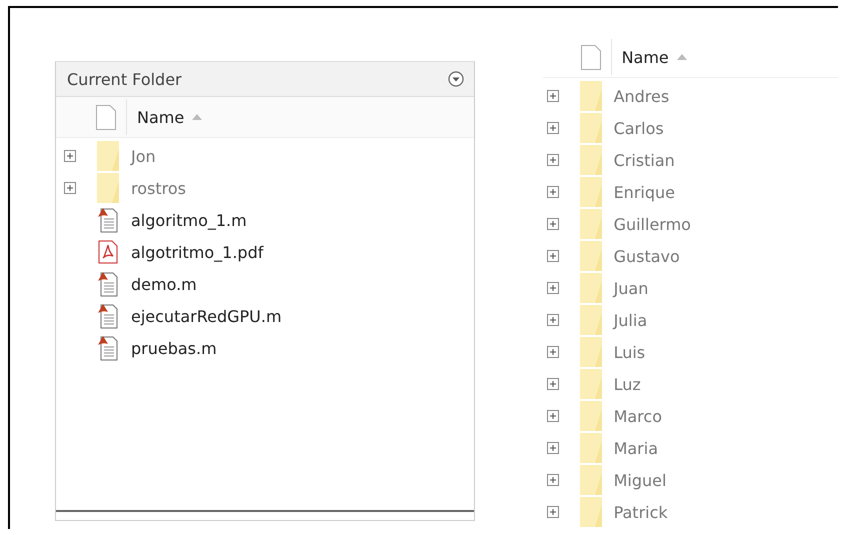 The image size is (846, 535). What do you see at coordinates (644, 160) in the screenshot?
I see `folder-name: Cristian` at bounding box center [644, 160].